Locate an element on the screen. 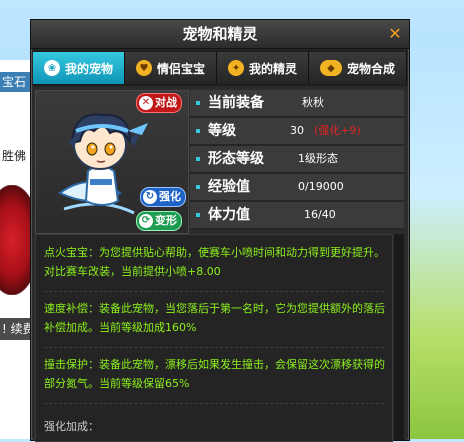 The image size is (464, 442). titlebar: 宠物和精灵 ✕ is located at coordinates (220, 34).